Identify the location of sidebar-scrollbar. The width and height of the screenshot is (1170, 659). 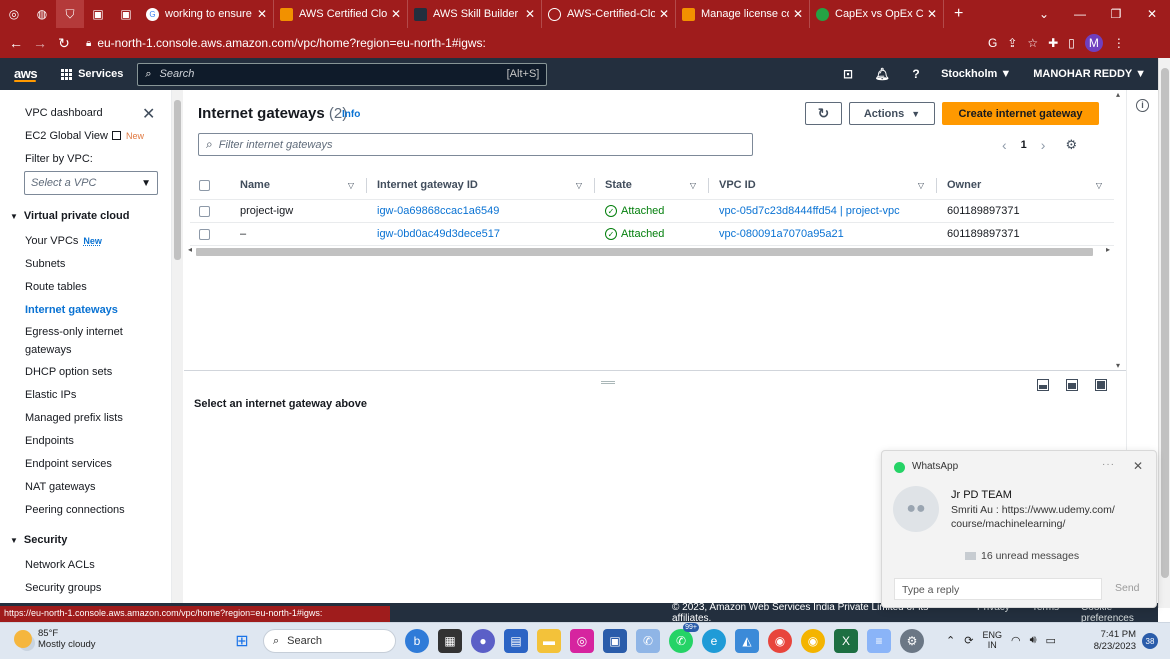
(177, 349).